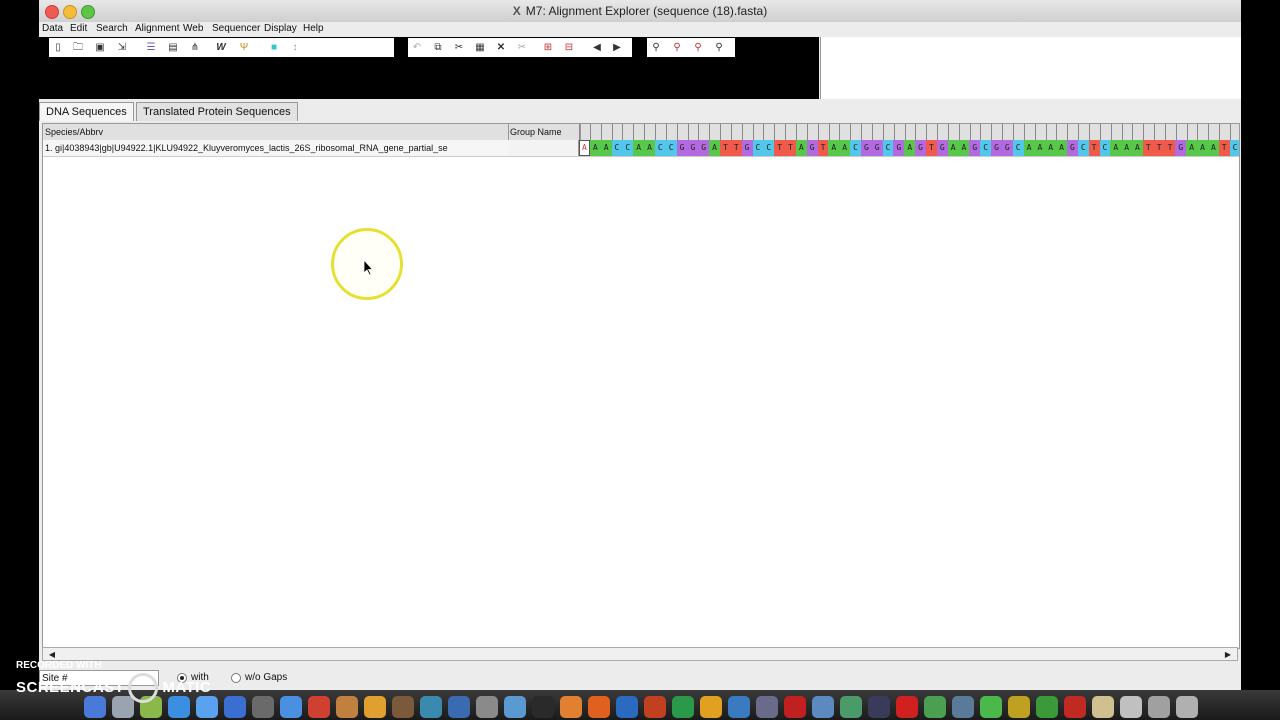 Image resolution: width=1280 pixels, height=720 pixels. Describe the element at coordinates (991, 707) in the screenshot. I see `spotify-icon` at that location.